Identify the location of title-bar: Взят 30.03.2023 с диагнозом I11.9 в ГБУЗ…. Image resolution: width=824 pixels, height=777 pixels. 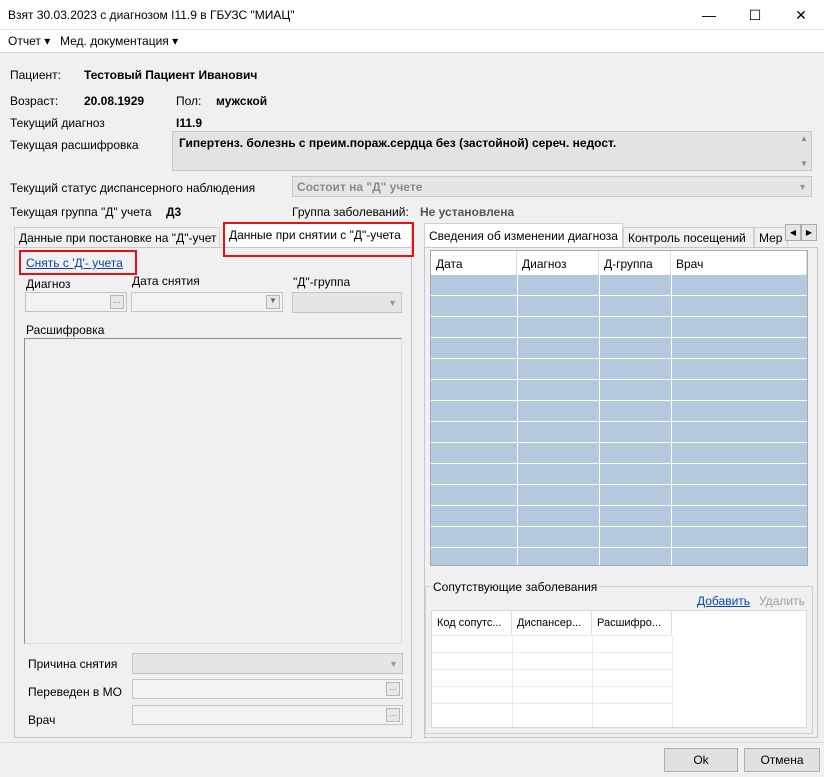
(412, 15).